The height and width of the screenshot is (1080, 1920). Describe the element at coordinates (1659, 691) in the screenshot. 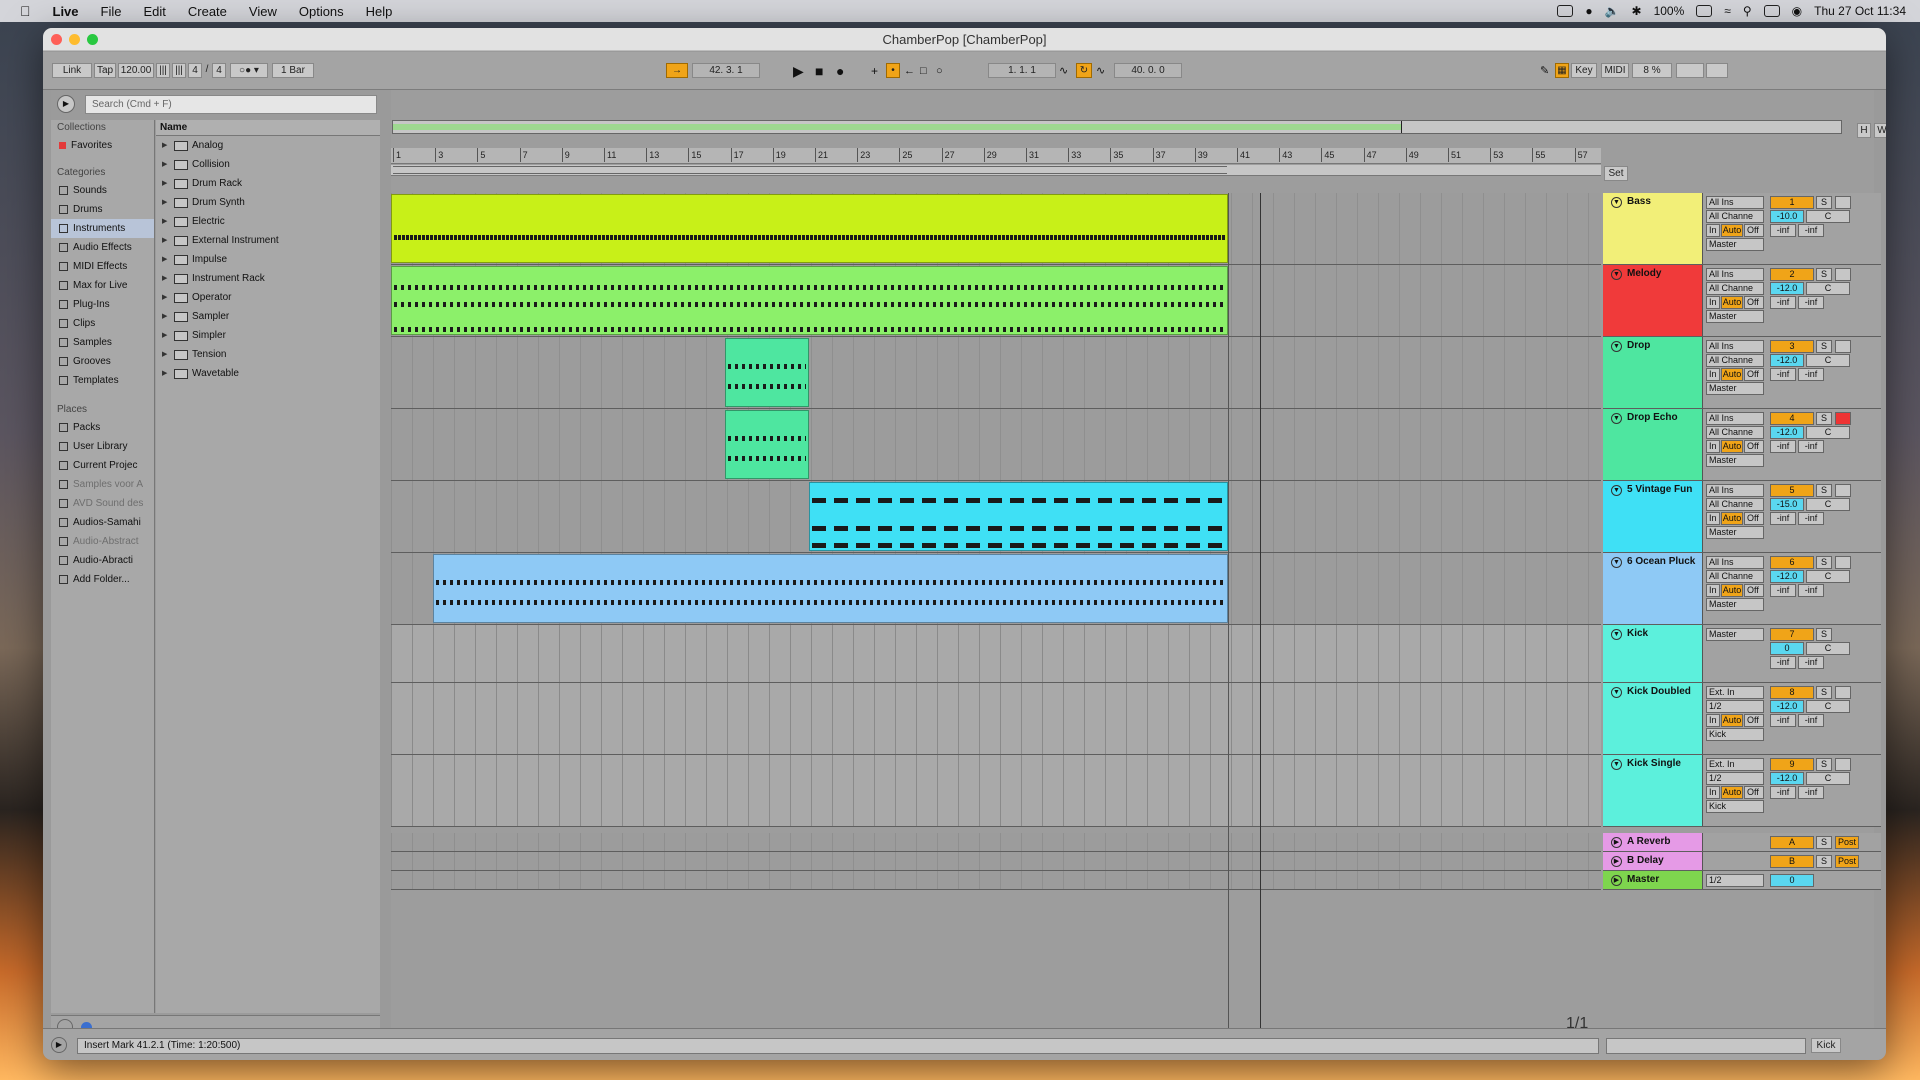

I see `track-name: Kick Doubled` at that location.